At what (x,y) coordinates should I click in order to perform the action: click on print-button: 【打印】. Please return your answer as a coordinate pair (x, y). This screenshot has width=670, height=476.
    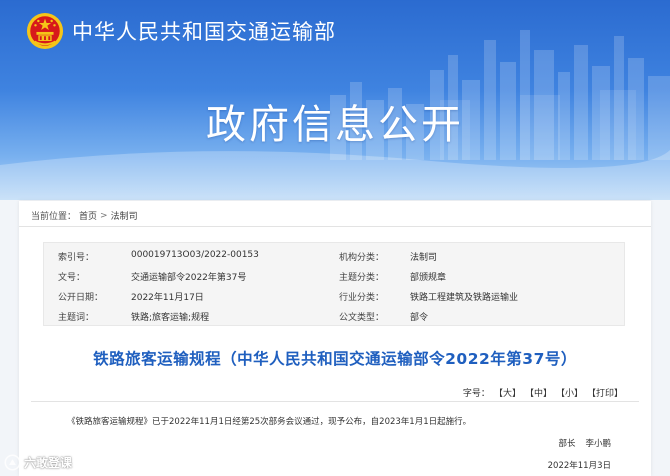
    Looking at the image, I should click on (605, 392).